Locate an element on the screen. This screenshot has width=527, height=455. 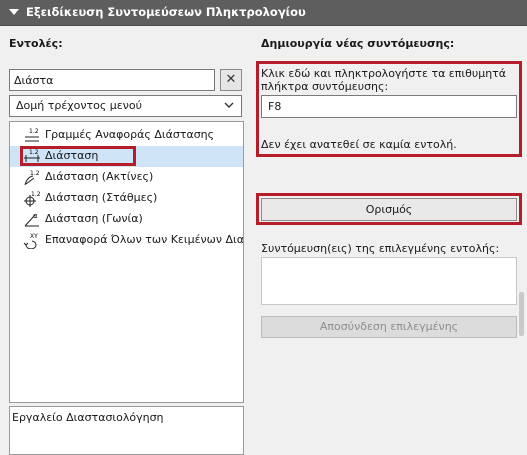
list-item-label: Διάσταση (Ακτίνες) is located at coordinates (99, 176).